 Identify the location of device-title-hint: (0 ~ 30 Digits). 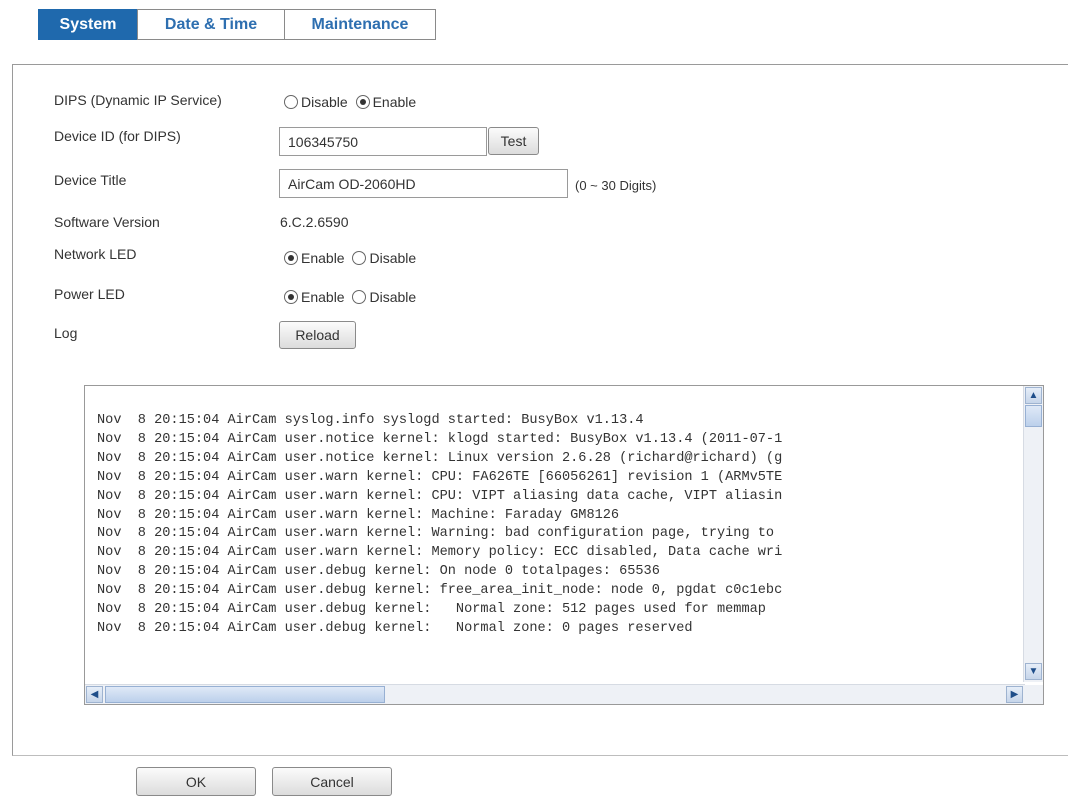
(616, 185).